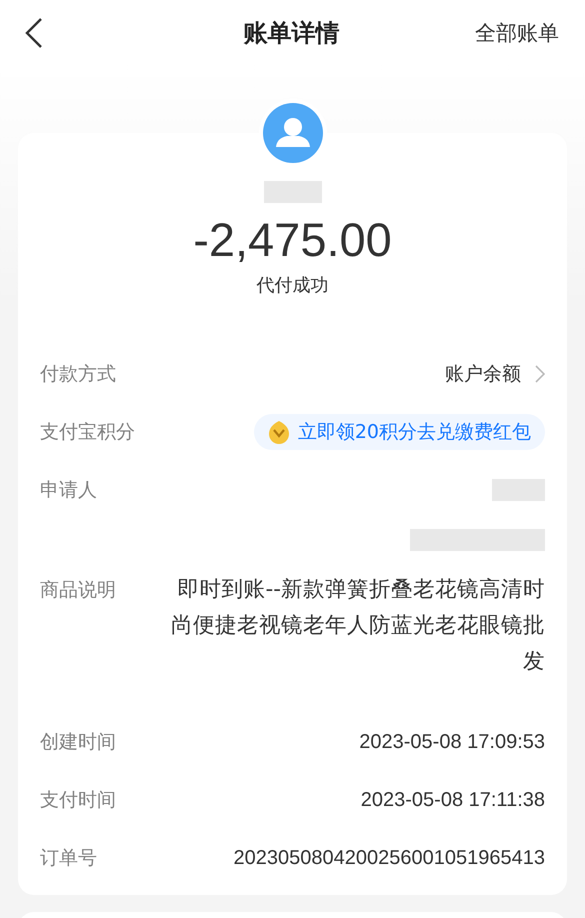  I want to click on field-label: 商品说明, so click(78, 590).